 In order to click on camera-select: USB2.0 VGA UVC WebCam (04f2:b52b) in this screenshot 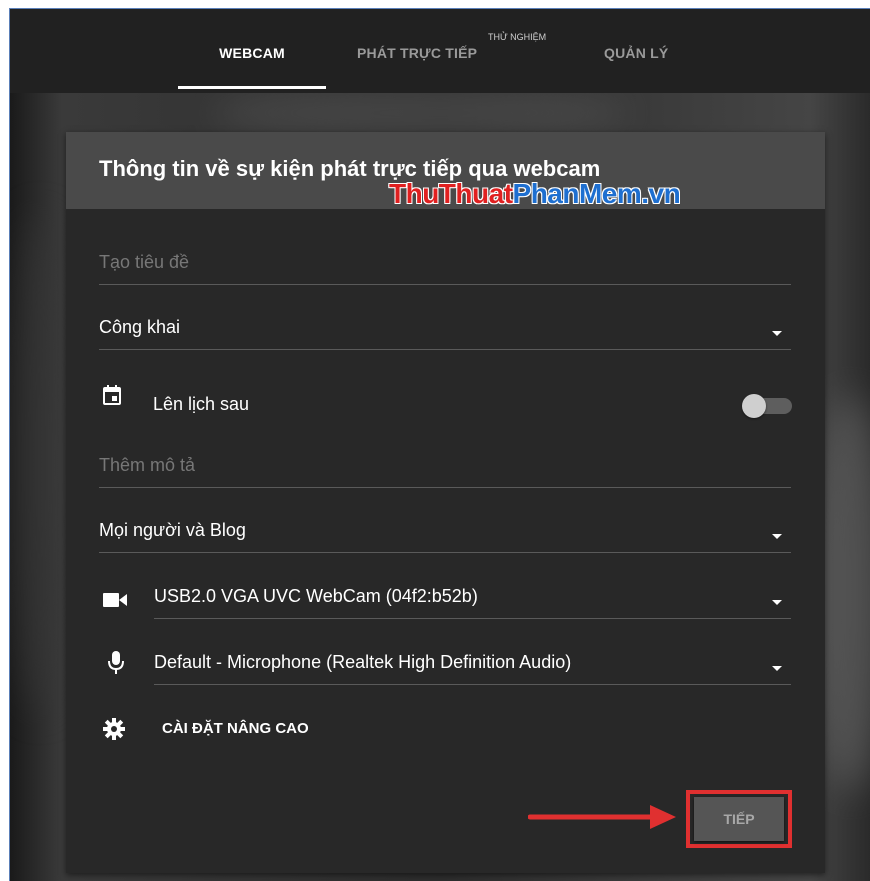, I will do `click(472, 597)`.